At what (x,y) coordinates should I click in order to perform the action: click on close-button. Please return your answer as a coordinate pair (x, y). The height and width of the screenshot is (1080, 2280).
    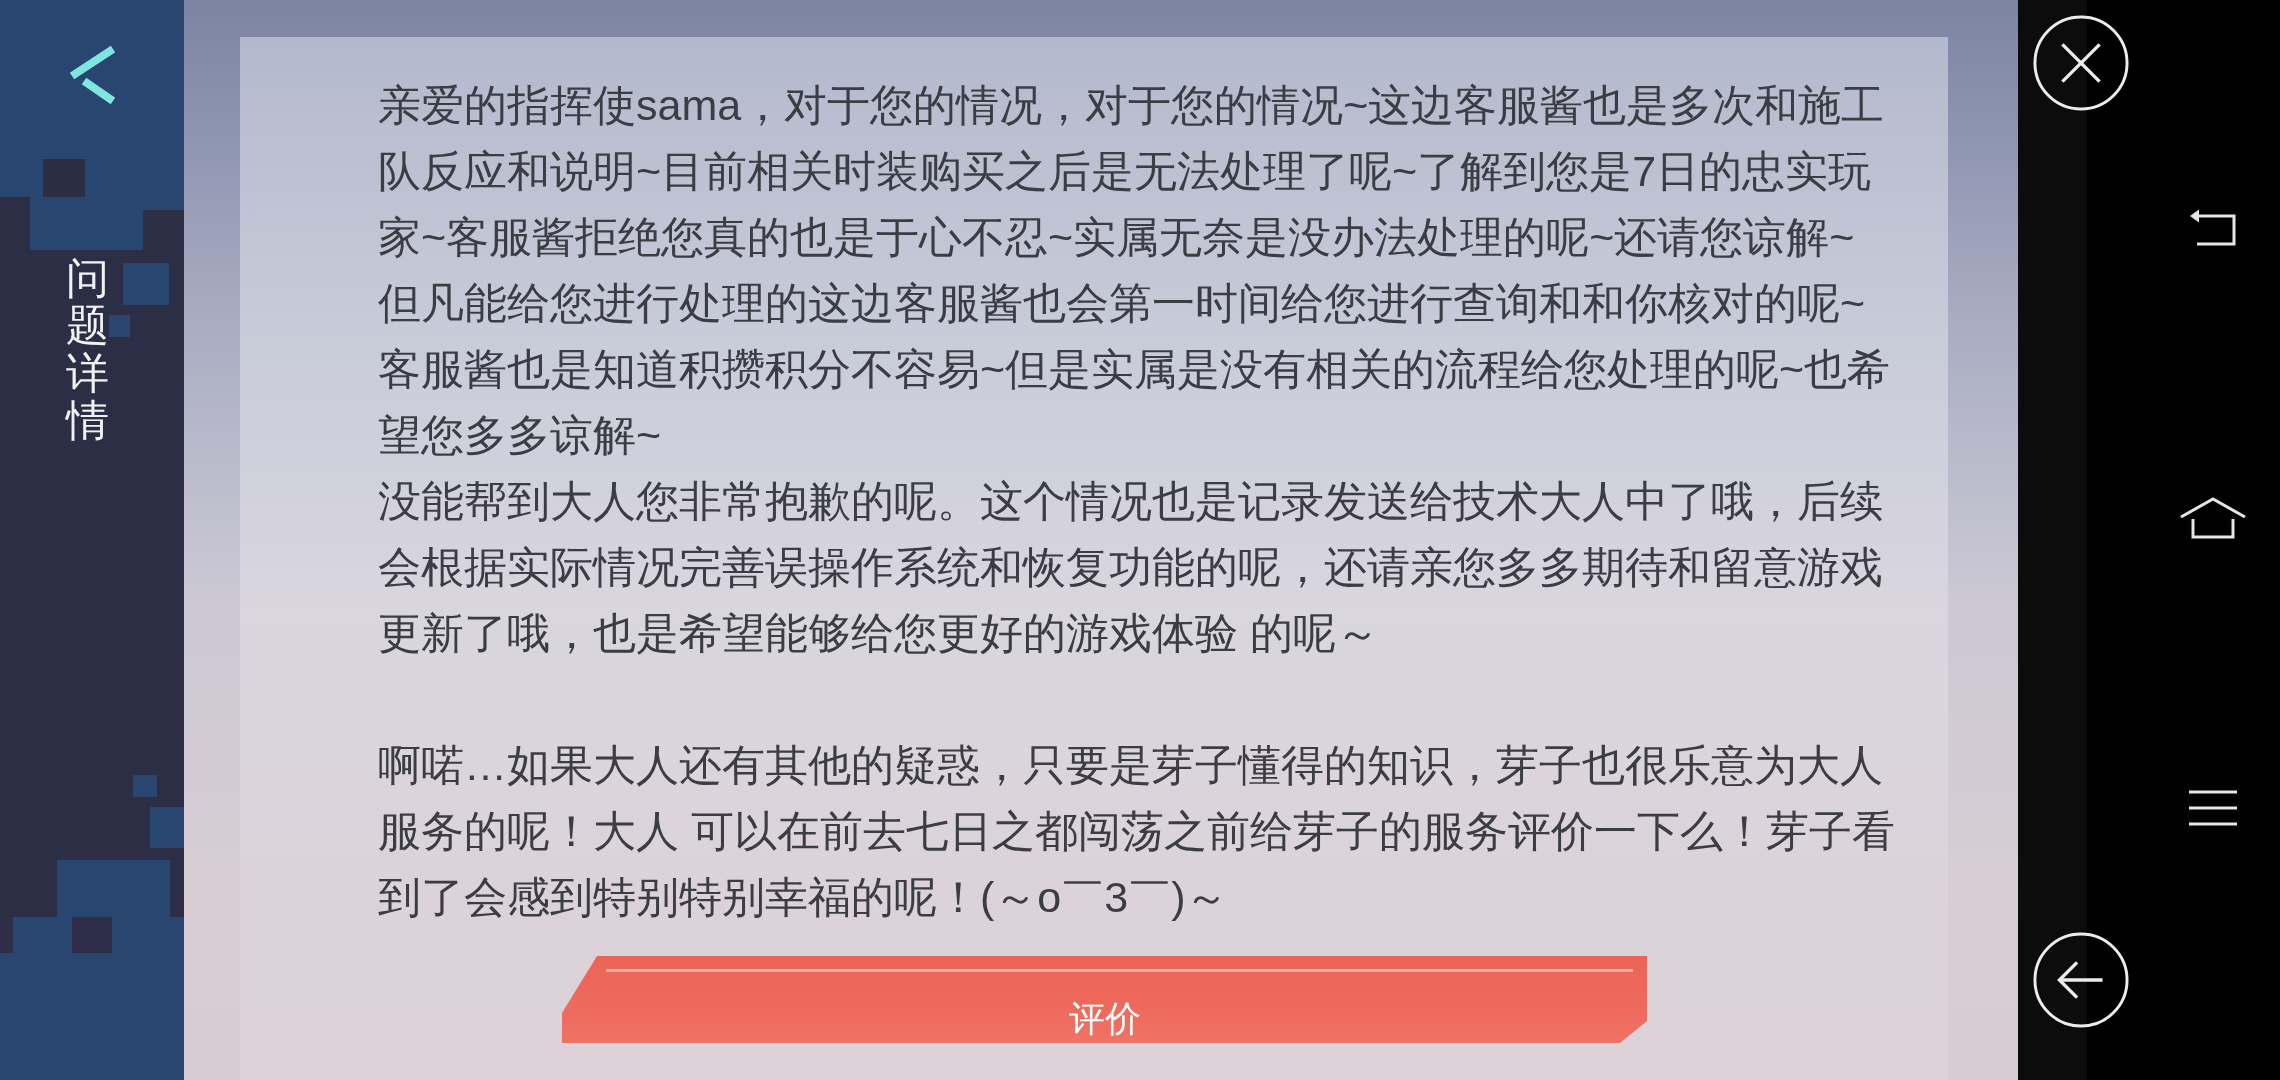
    Looking at the image, I should click on (2081, 63).